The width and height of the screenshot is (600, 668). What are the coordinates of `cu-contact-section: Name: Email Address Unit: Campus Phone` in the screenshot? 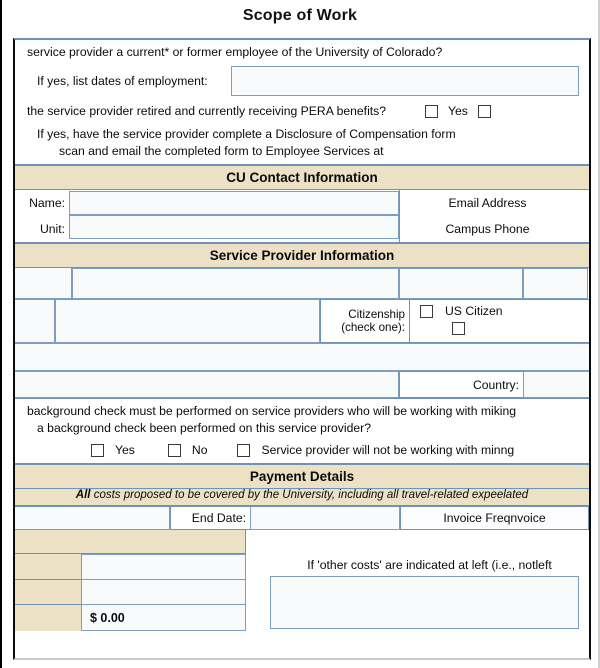 It's located at (302, 216).